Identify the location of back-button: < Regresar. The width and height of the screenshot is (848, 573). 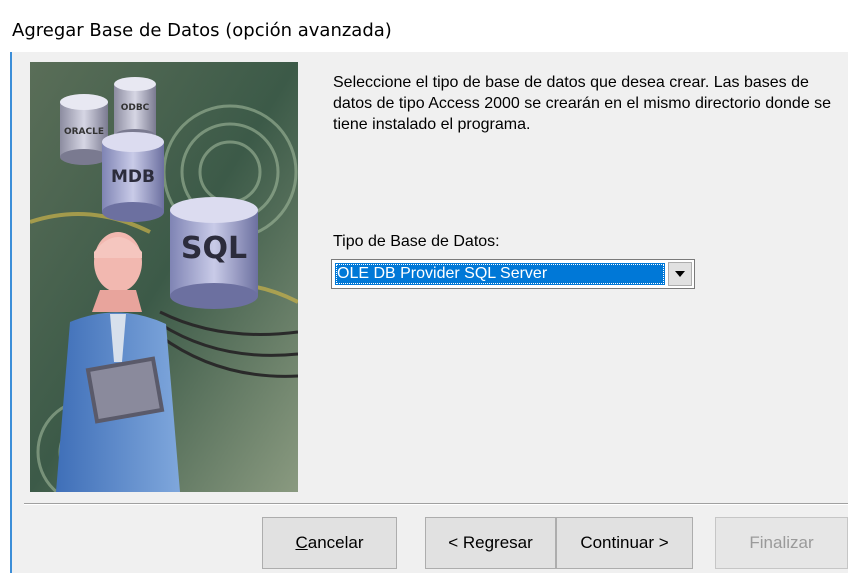
(490, 543).